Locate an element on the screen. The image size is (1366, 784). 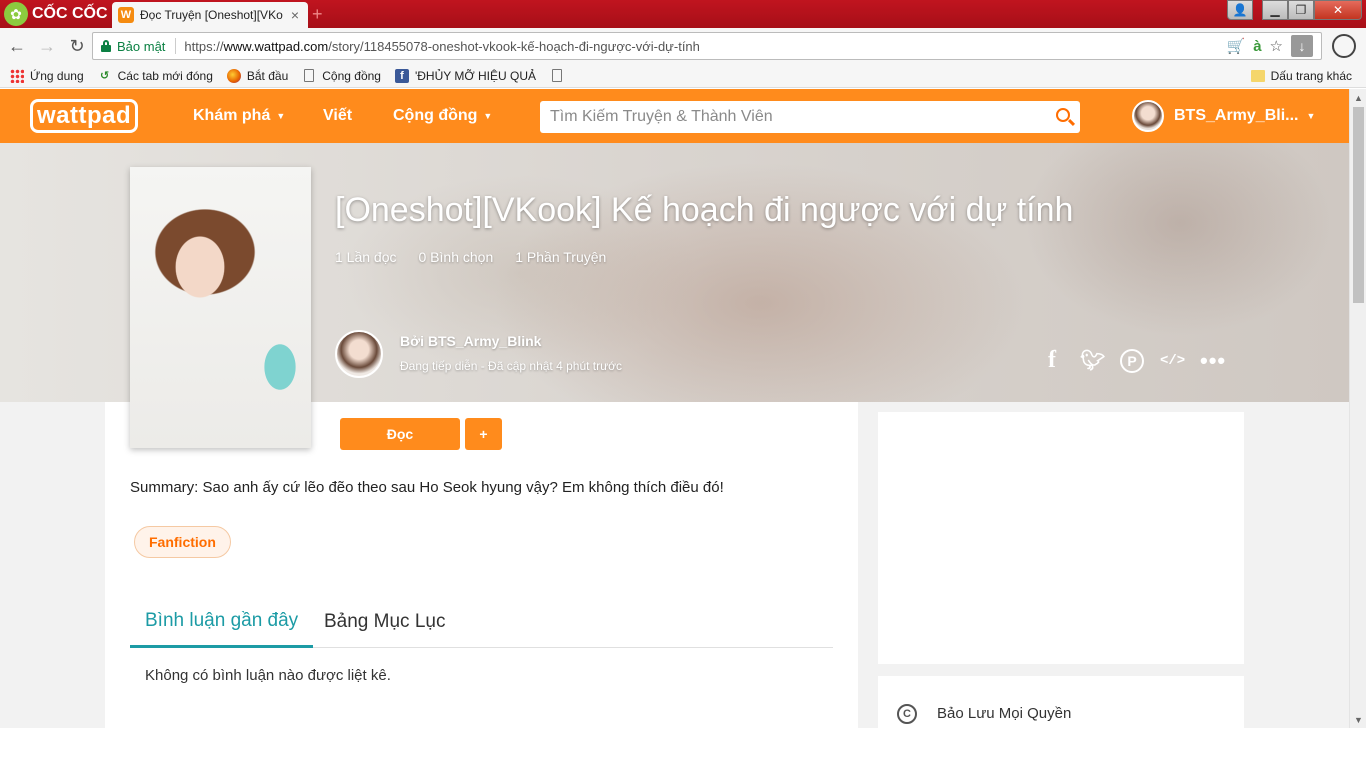
author-name: Bởi BTS_Army_Blink is located at coordinates (470, 341).